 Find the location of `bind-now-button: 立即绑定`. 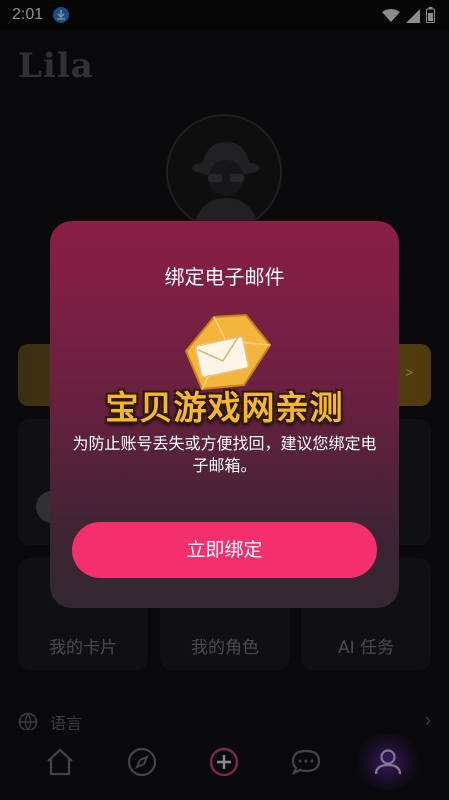

bind-now-button: 立即绑定 is located at coordinates (224, 550).